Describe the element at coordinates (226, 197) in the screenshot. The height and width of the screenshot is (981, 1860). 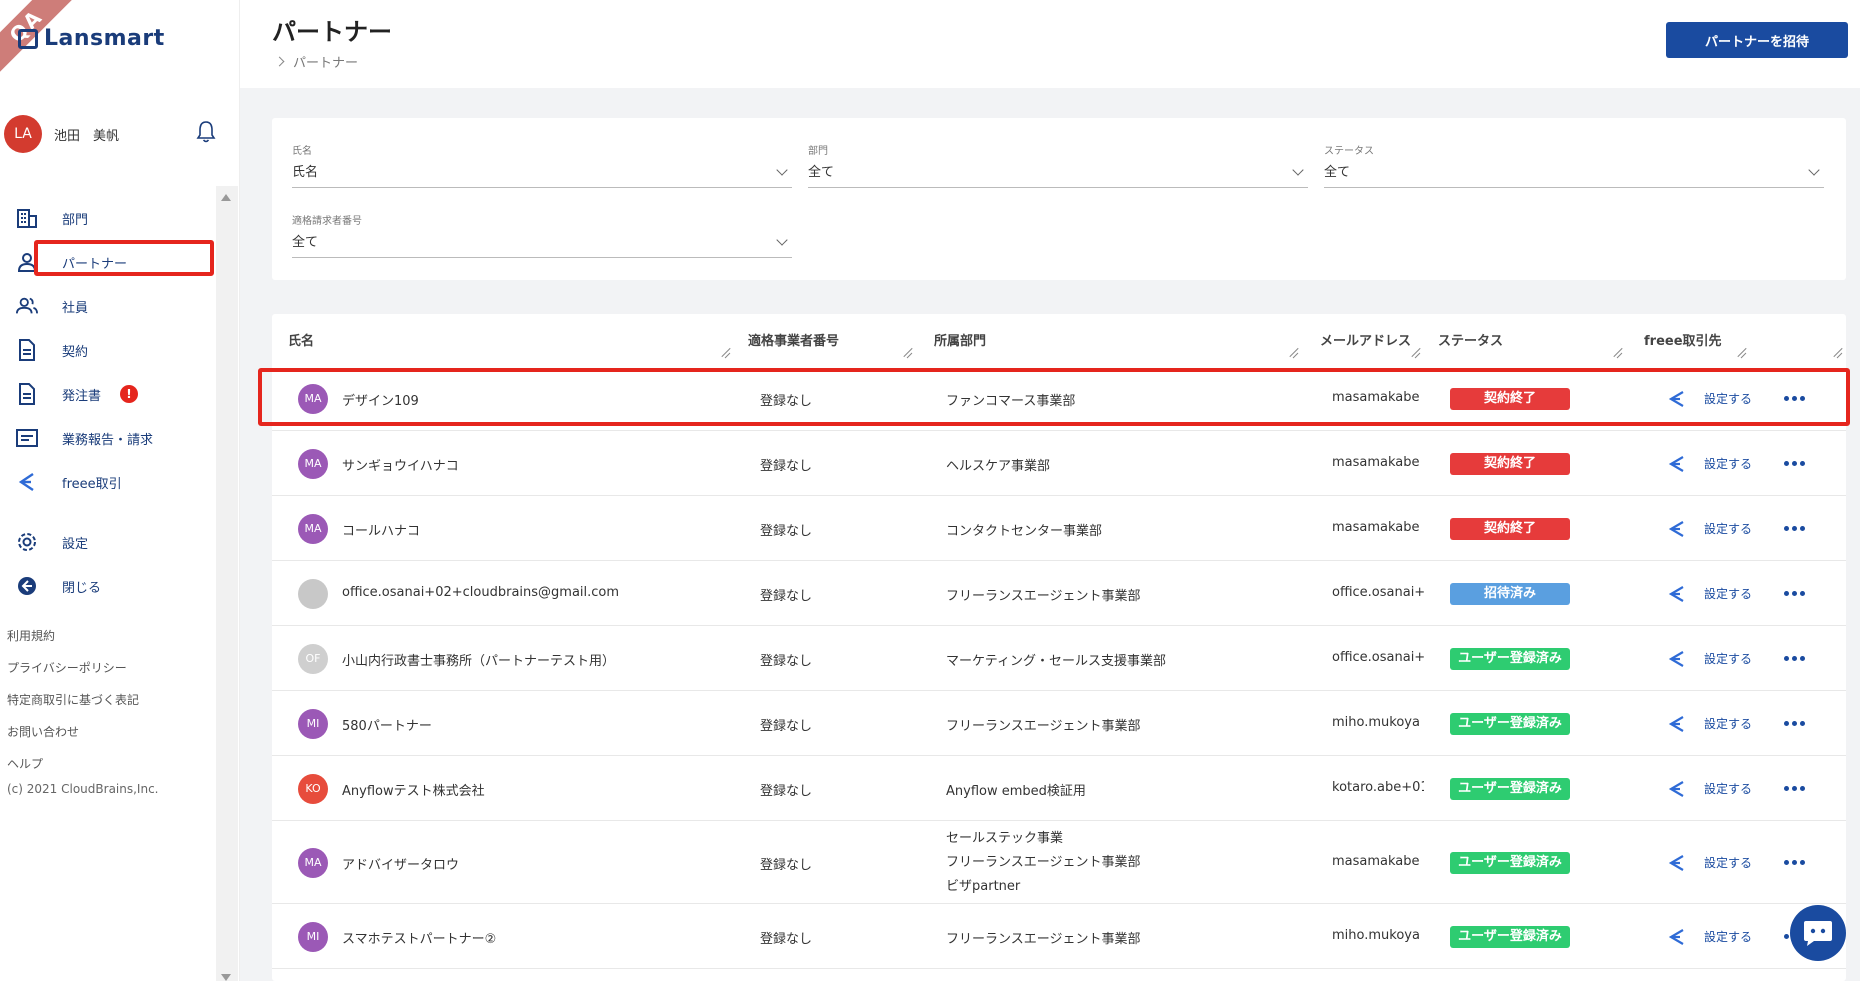
I see `scroll-up-arrow` at that location.